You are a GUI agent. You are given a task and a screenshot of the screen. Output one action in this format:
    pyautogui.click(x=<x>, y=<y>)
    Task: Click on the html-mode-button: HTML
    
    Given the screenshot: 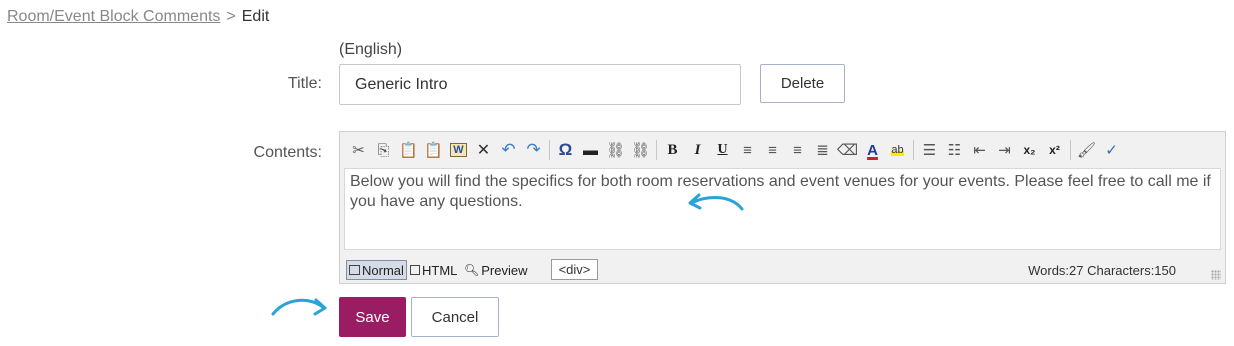 What is the action you would take?
    pyautogui.click(x=433, y=270)
    